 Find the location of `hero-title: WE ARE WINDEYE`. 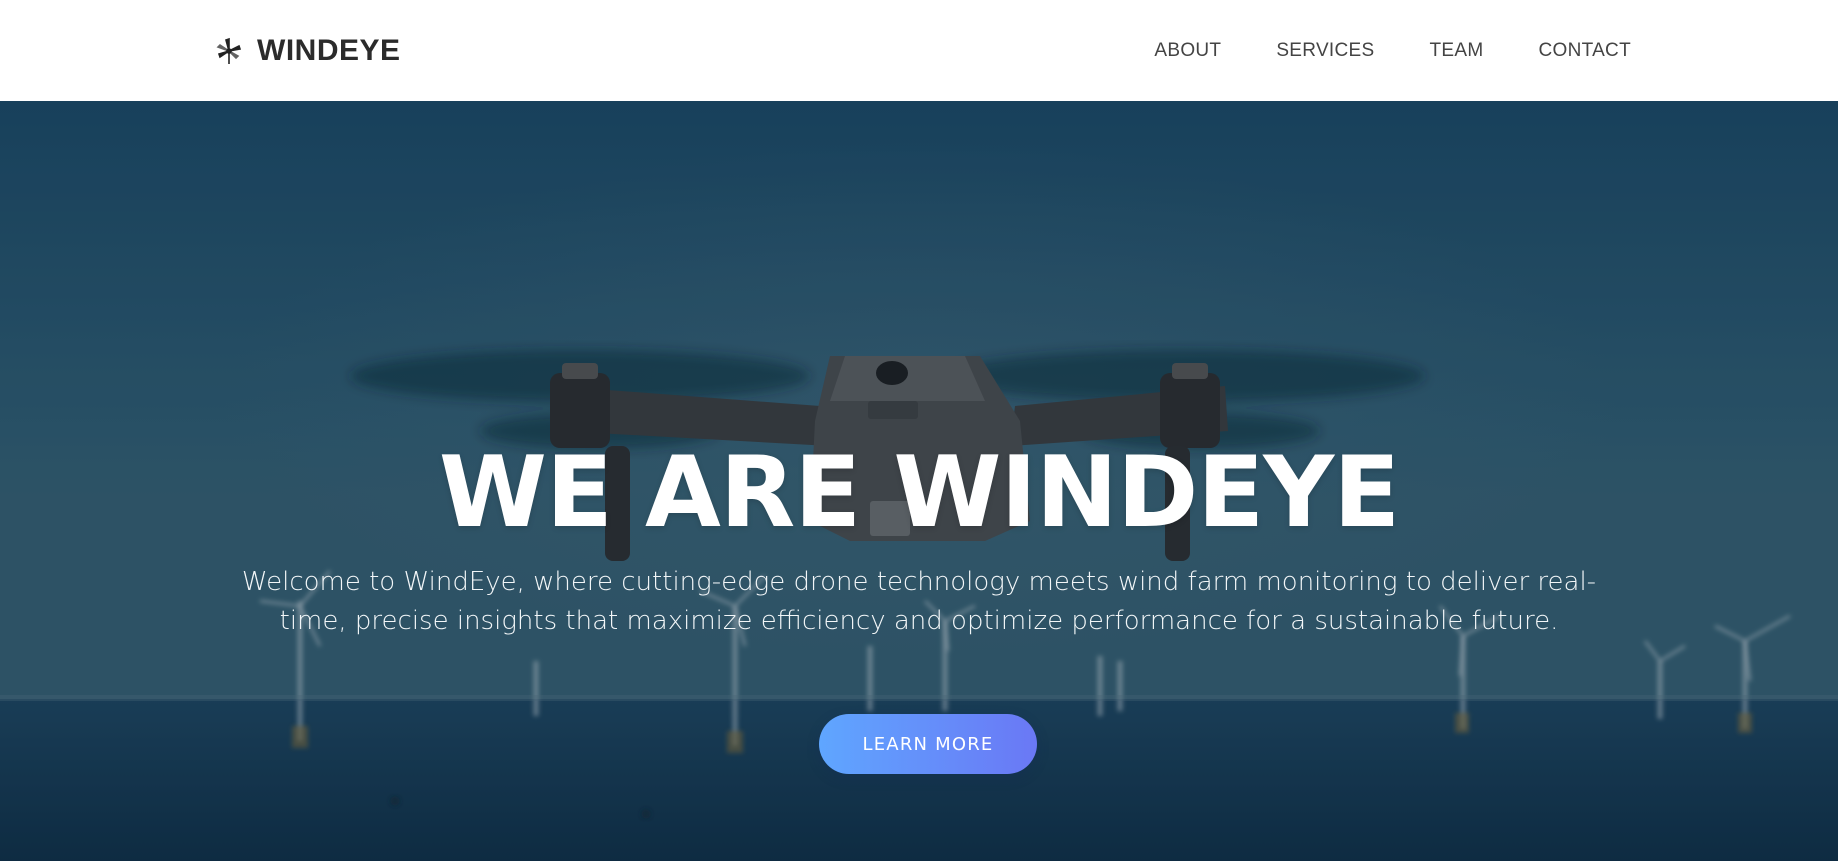

hero-title: WE ARE WINDEYE is located at coordinates (919, 493).